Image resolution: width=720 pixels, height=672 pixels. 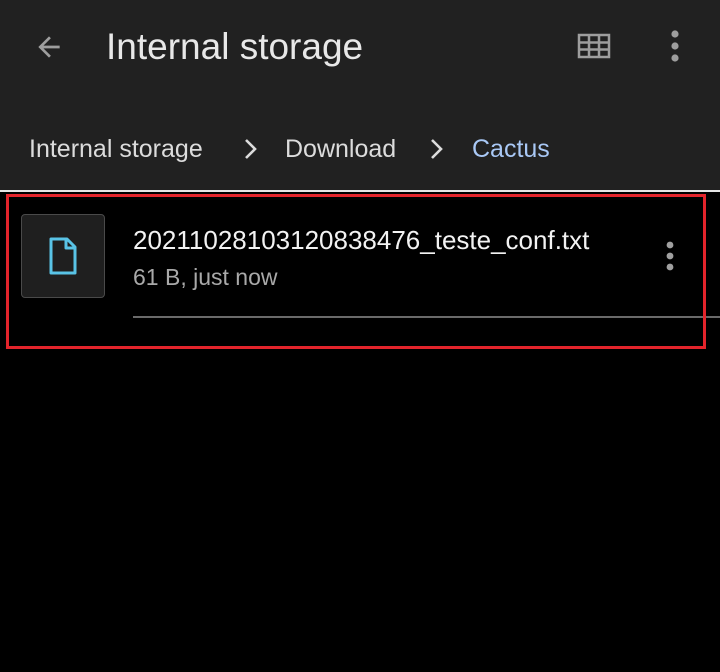 I want to click on grid-view-button, so click(x=594, y=46).